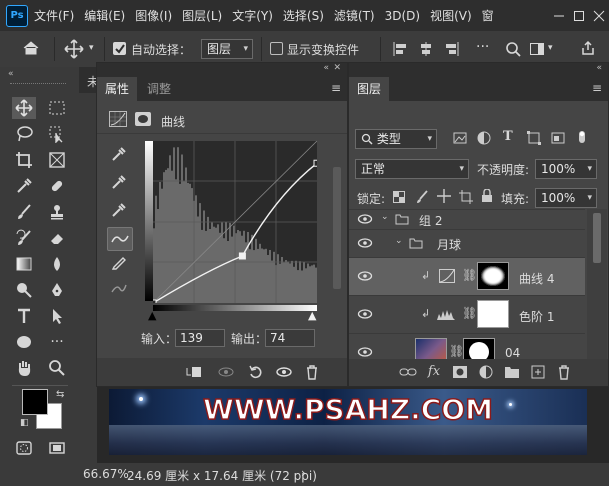  I want to click on canvas-image: WWW.PSAHZ.COM, so click(348, 422).